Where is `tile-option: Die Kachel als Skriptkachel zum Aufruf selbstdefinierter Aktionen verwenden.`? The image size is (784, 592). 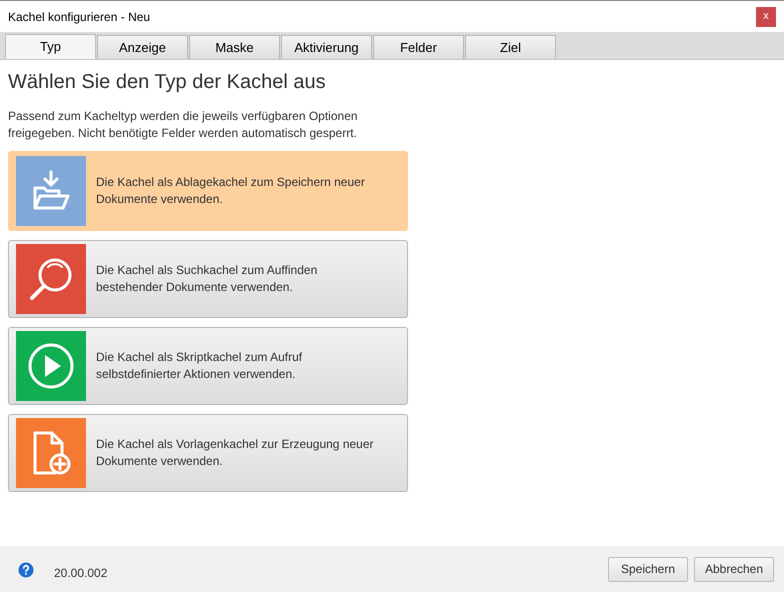 tile-option: Die Kachel als Skriptkachel zum Aufruf selbstdefinierter Aktionen verwenden. is located at coordinates (208, 366).